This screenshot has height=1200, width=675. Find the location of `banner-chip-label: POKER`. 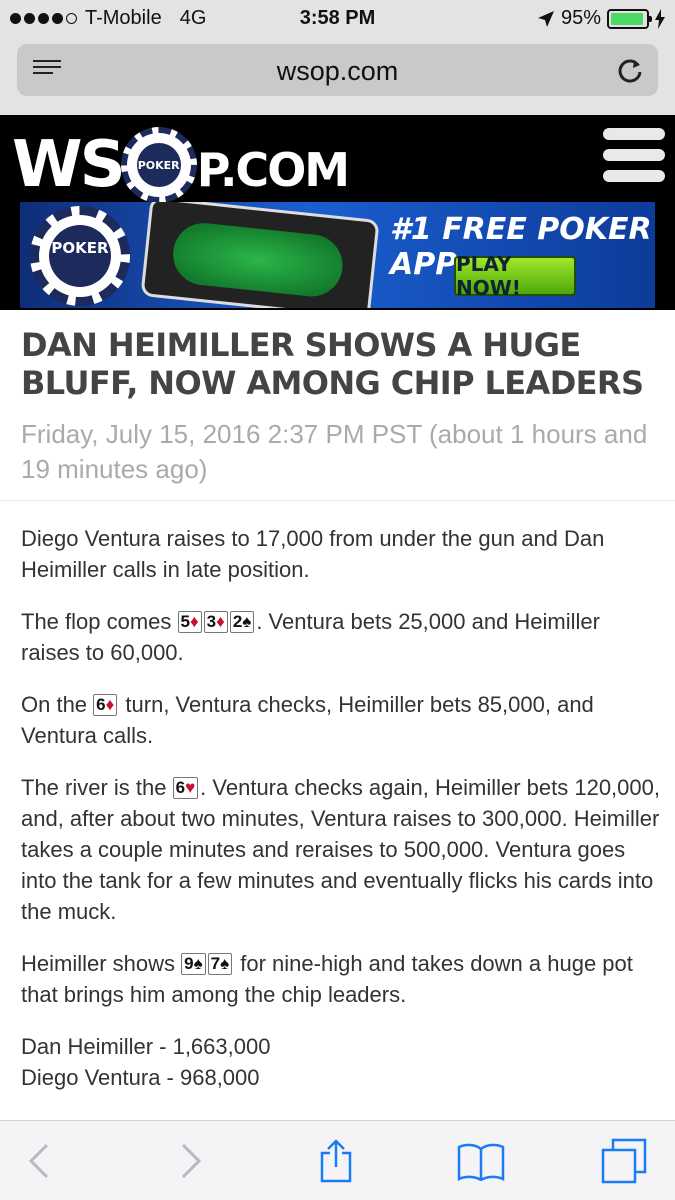

banner-chip-label: POKER is located at coordinates (80, 248).